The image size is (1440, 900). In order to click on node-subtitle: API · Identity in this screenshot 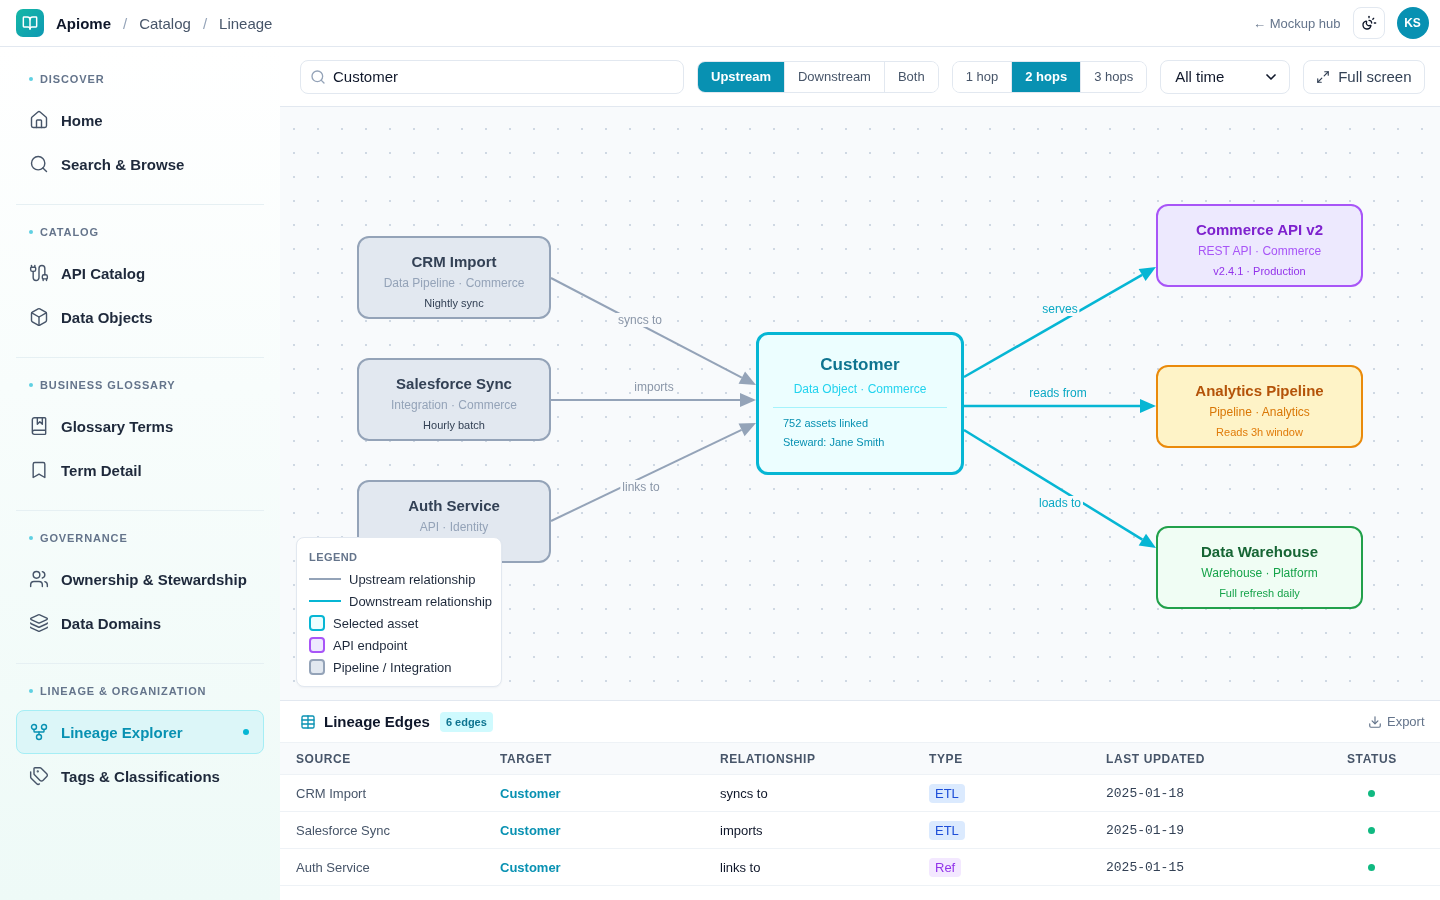, I will do `click(454, 527)`.